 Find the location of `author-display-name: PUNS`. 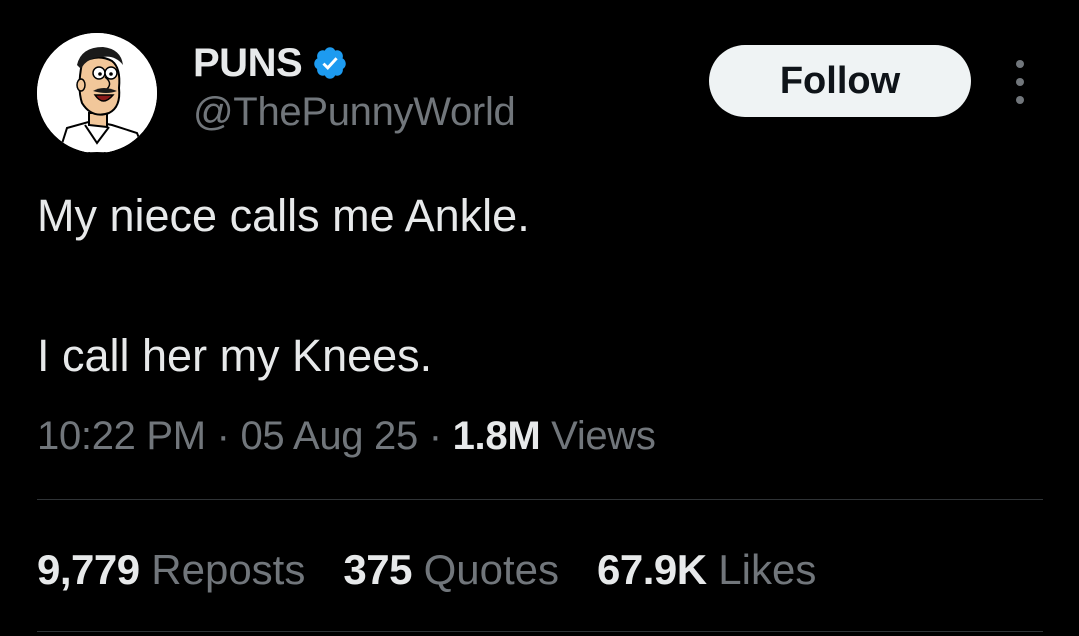

author-display-name: PUNS is located at coordinates (248, 63).